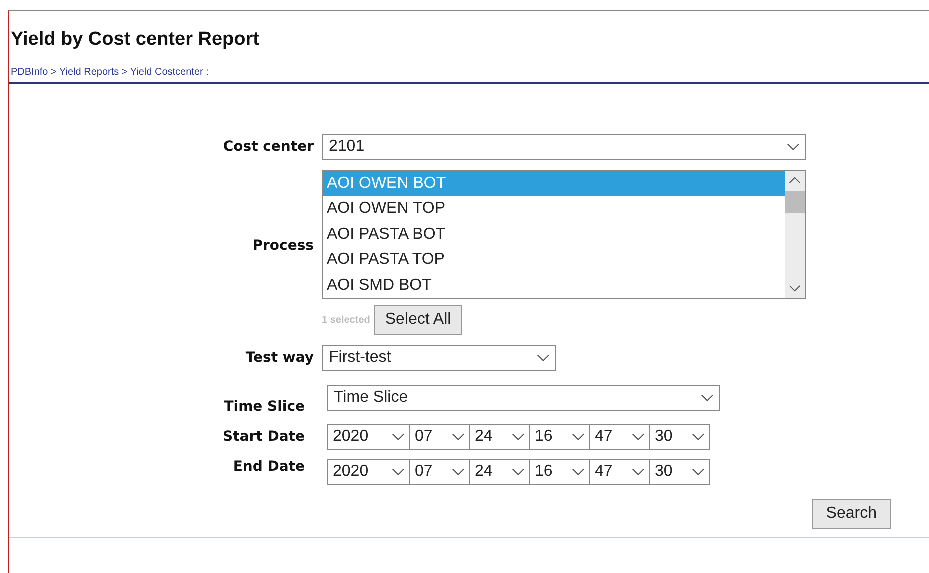  What do you see at coordinates (795, 180) in the screenshot?
I see `chevron-up-icon` at bounding box center [795, 180].